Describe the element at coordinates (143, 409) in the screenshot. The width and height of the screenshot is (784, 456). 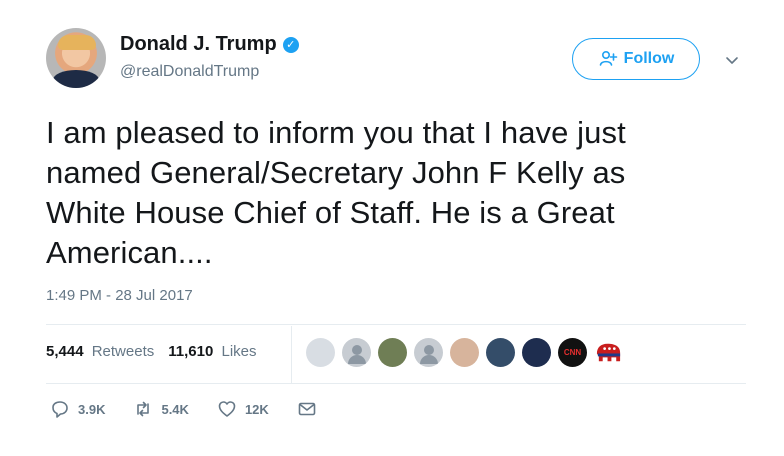
I see `retweet-icon` at that location.